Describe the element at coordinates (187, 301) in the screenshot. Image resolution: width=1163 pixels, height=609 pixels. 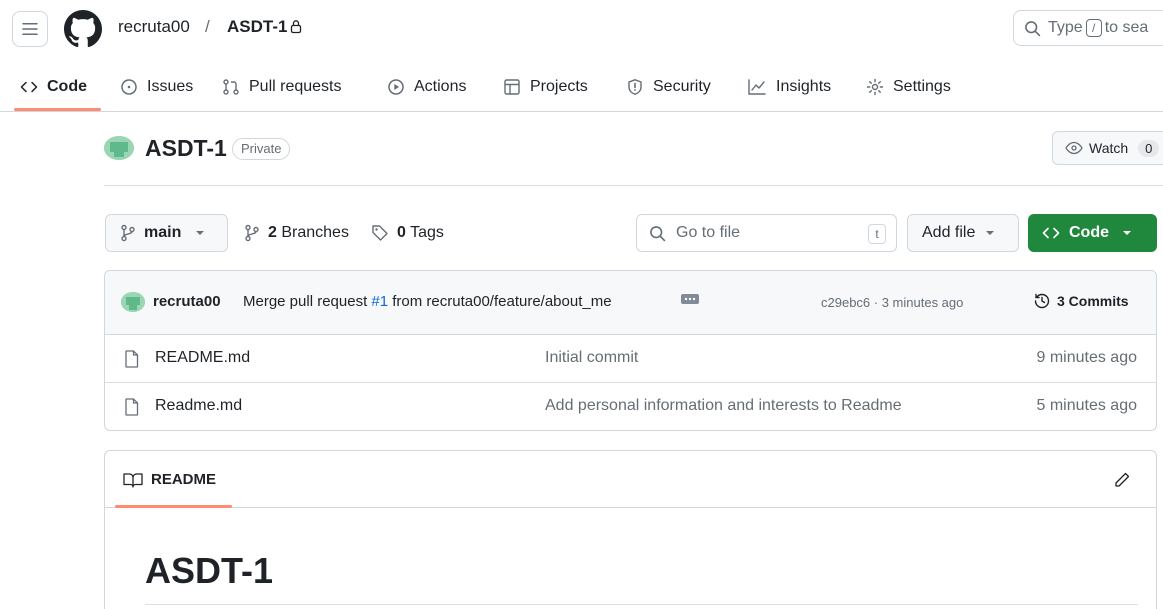
I see `commit-author: recruta00` at that location.